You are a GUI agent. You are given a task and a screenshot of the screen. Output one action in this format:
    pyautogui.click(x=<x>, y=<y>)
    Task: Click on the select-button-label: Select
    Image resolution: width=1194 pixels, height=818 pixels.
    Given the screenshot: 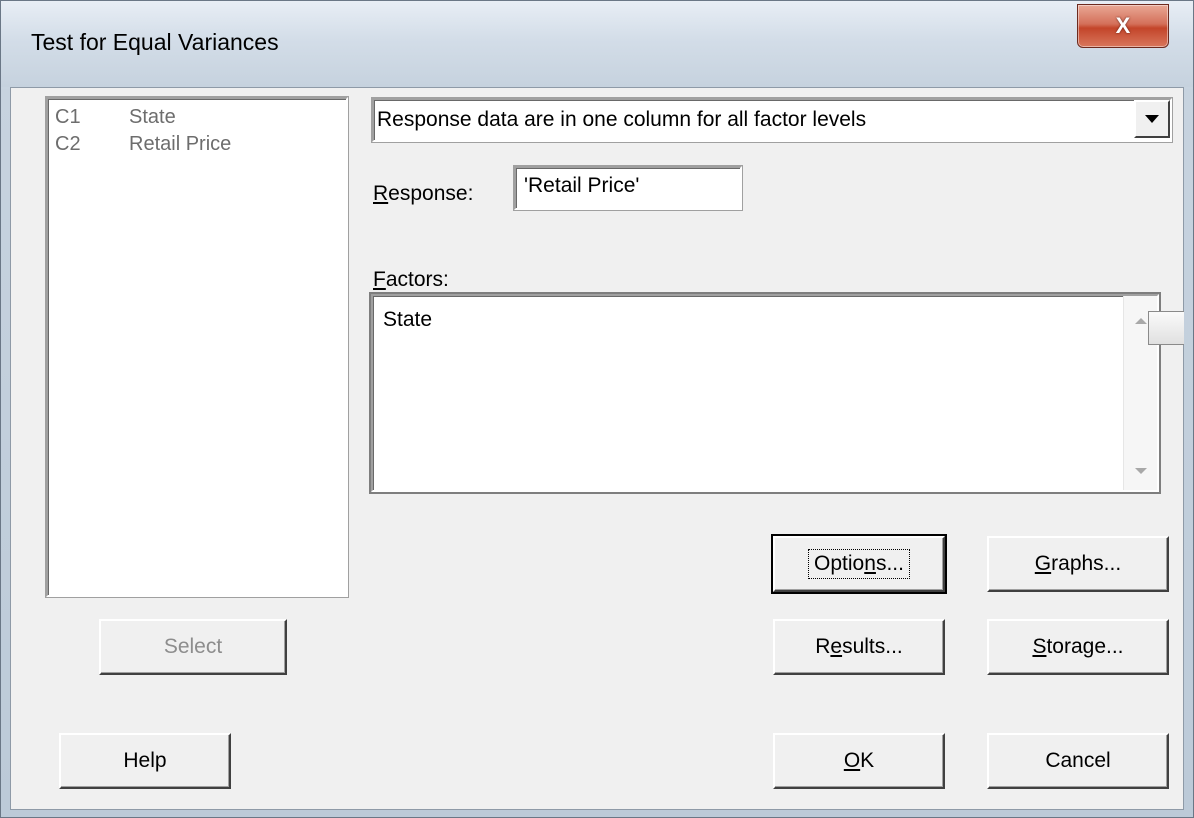 What is the action you would take?
    pyautogui.click(x=193, y=646)
    